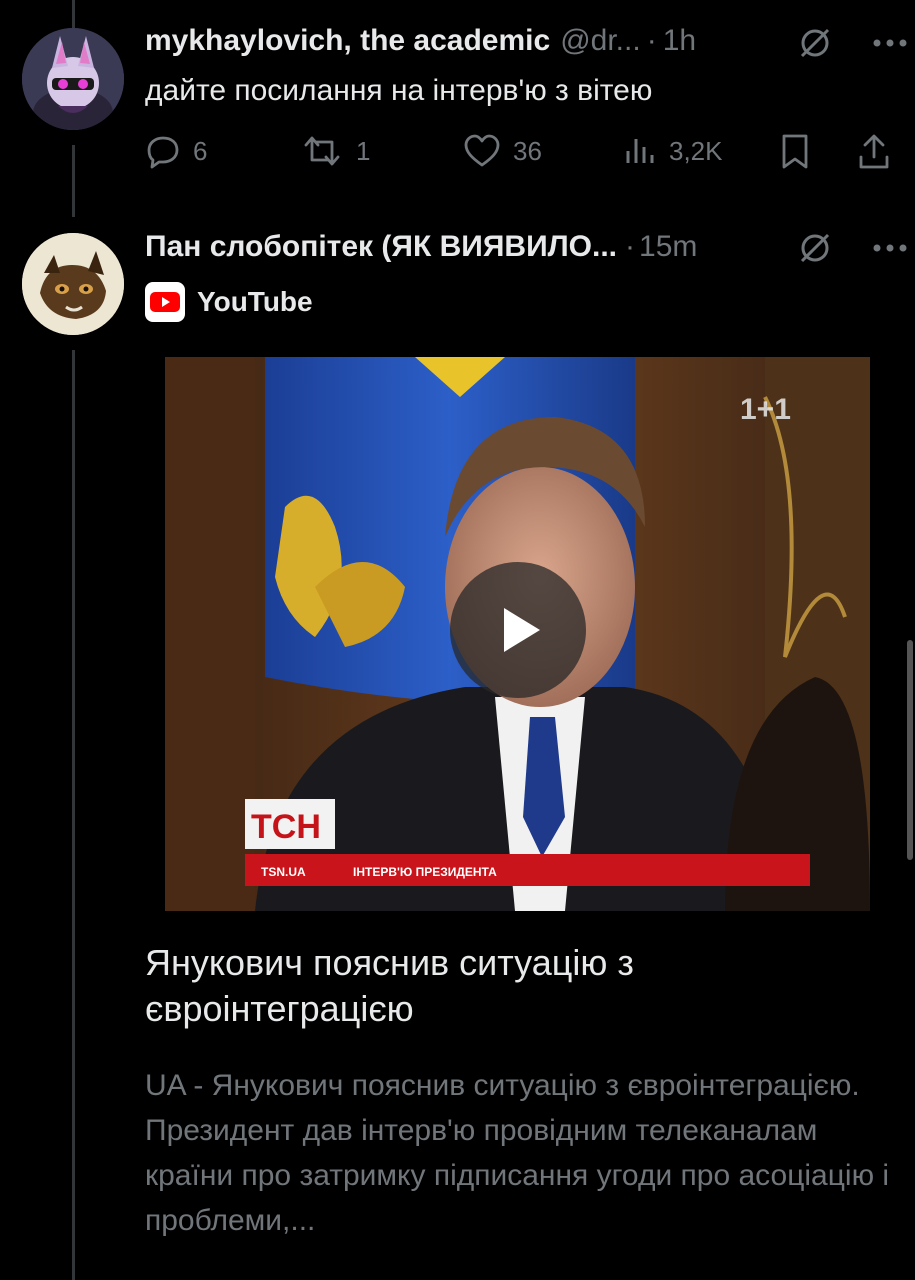 The width and height of the screenshot is (915, 1280). Describe the element at coordinates (482, 150) in the screenshot. I see `heart-icon` at that location.